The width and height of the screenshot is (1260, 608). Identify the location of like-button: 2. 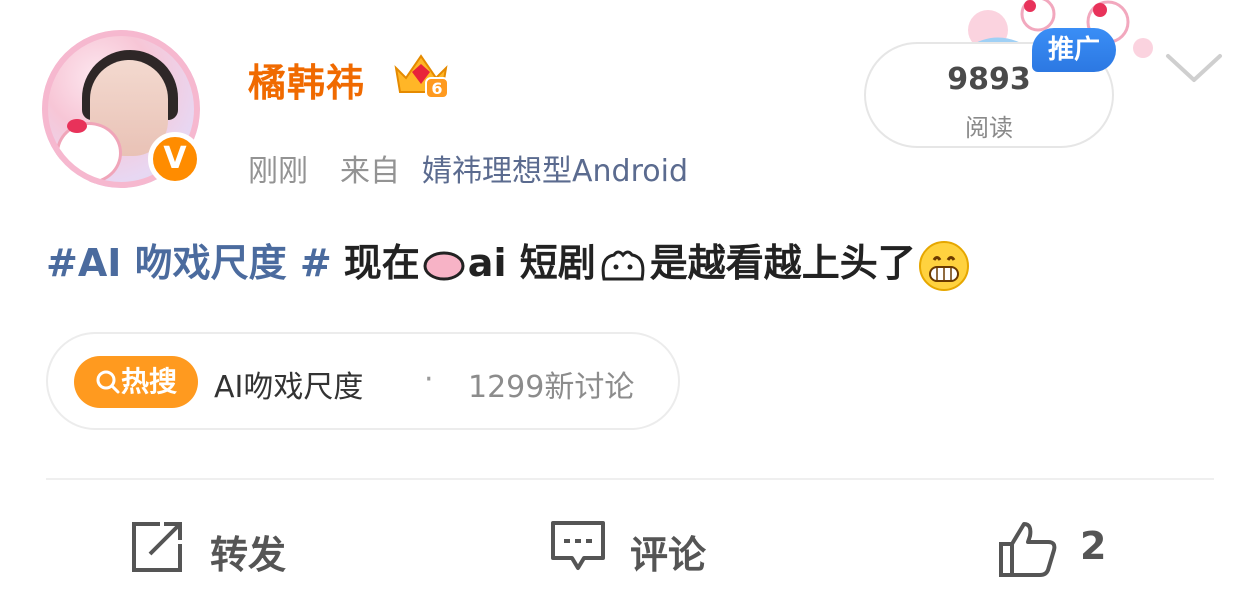
(1053, 550).